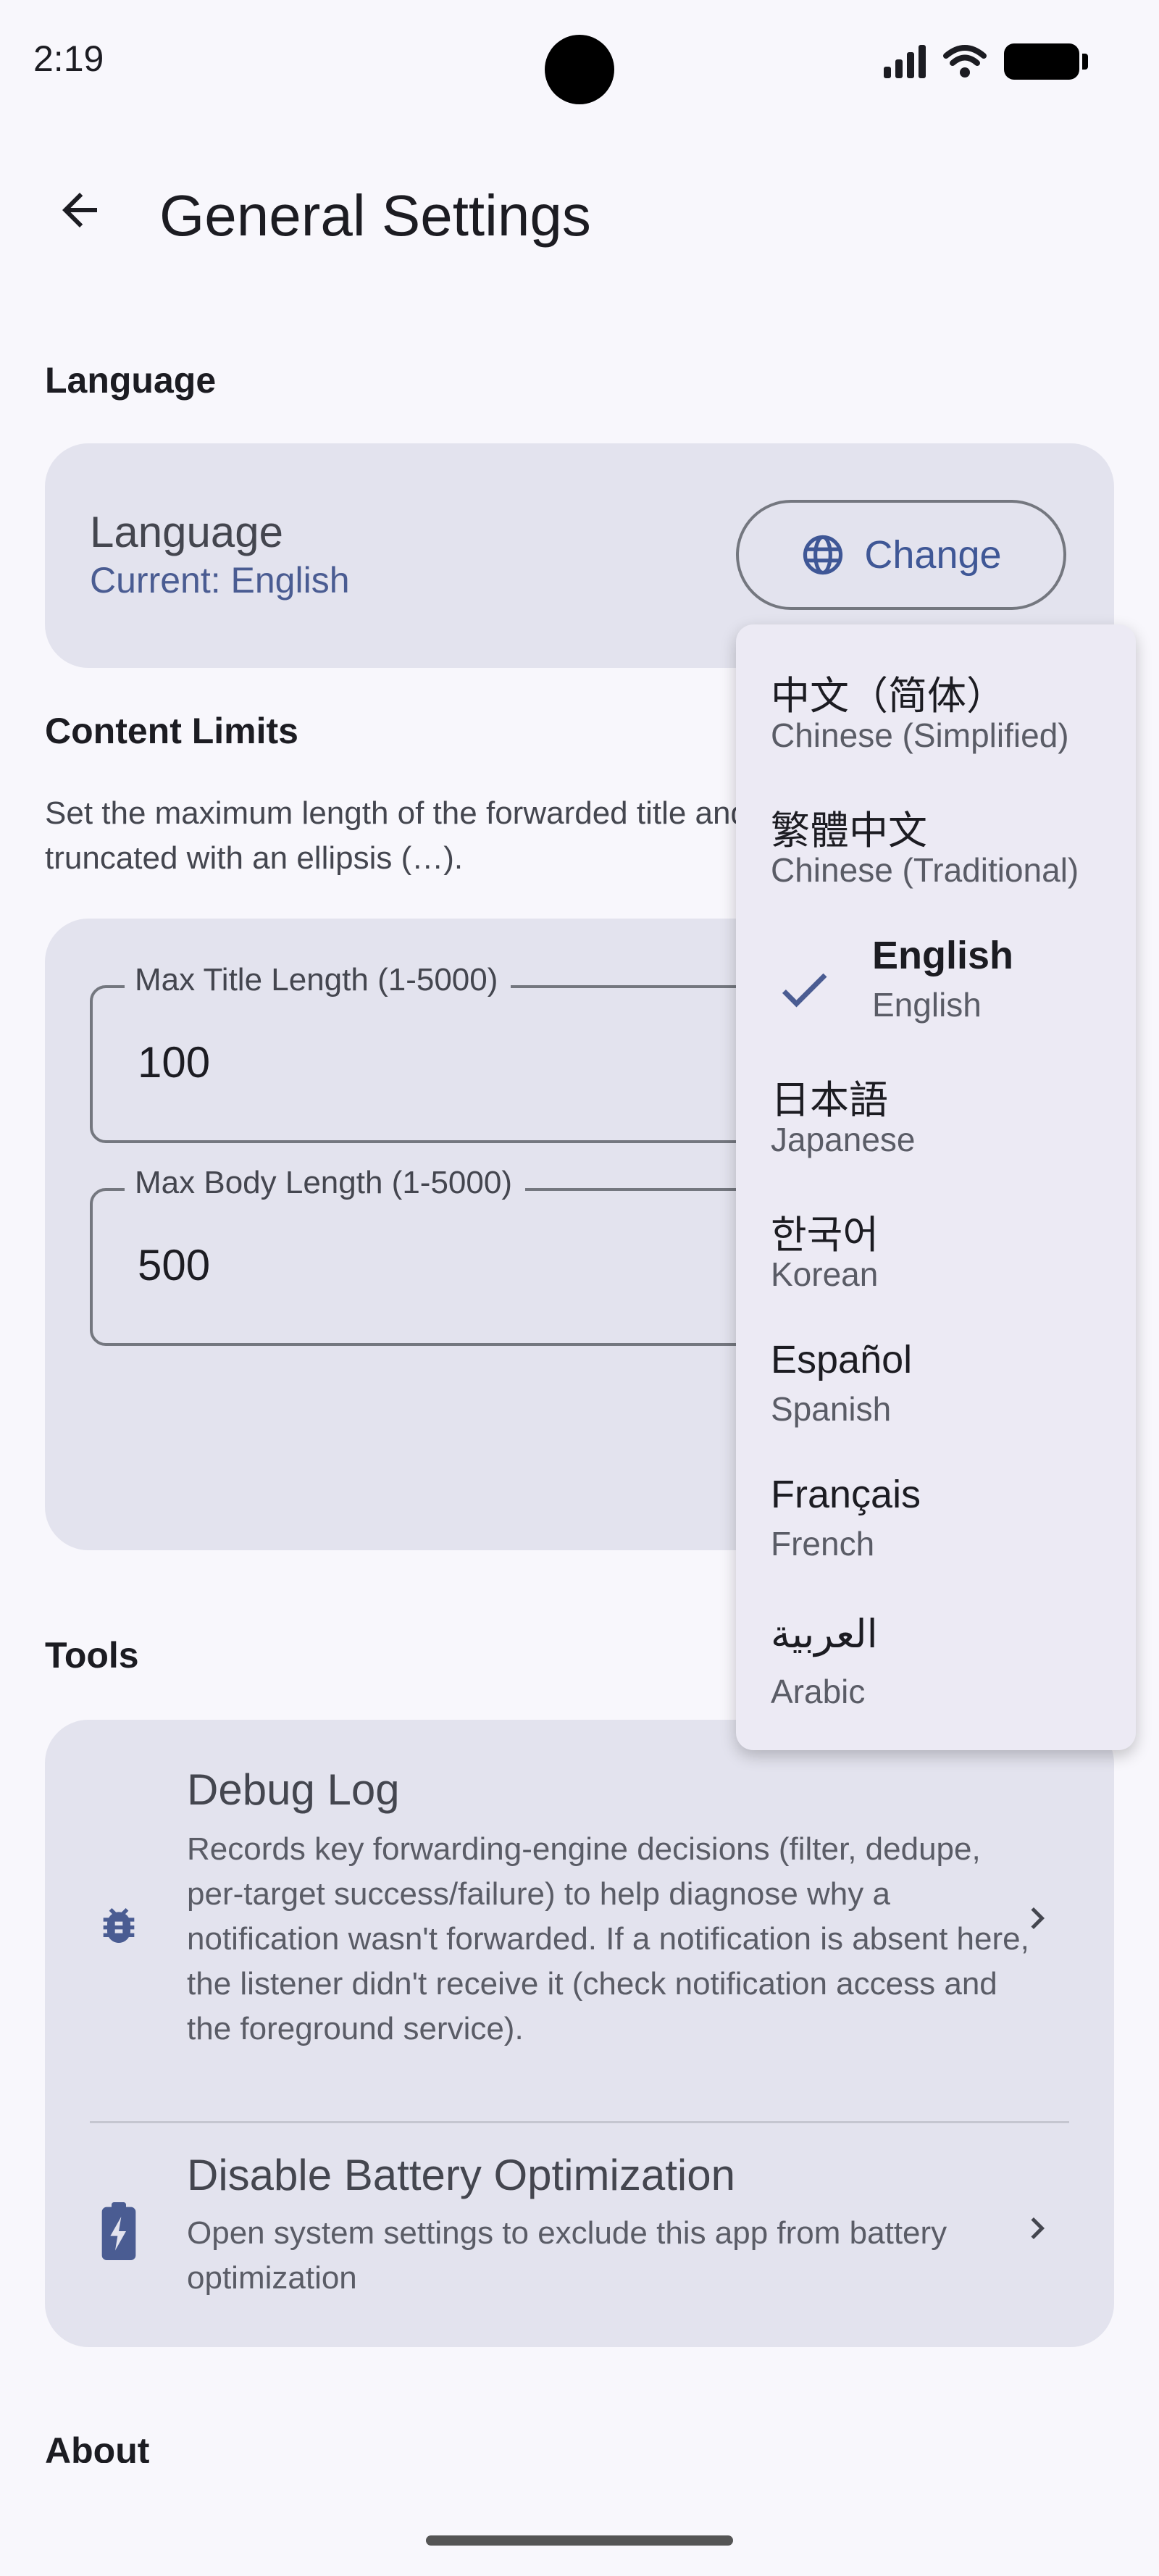  What do you see at coordinates (118, 2231) in the screenshot?
I see `battery-charging-icon` at bounding box center [118, 2231].